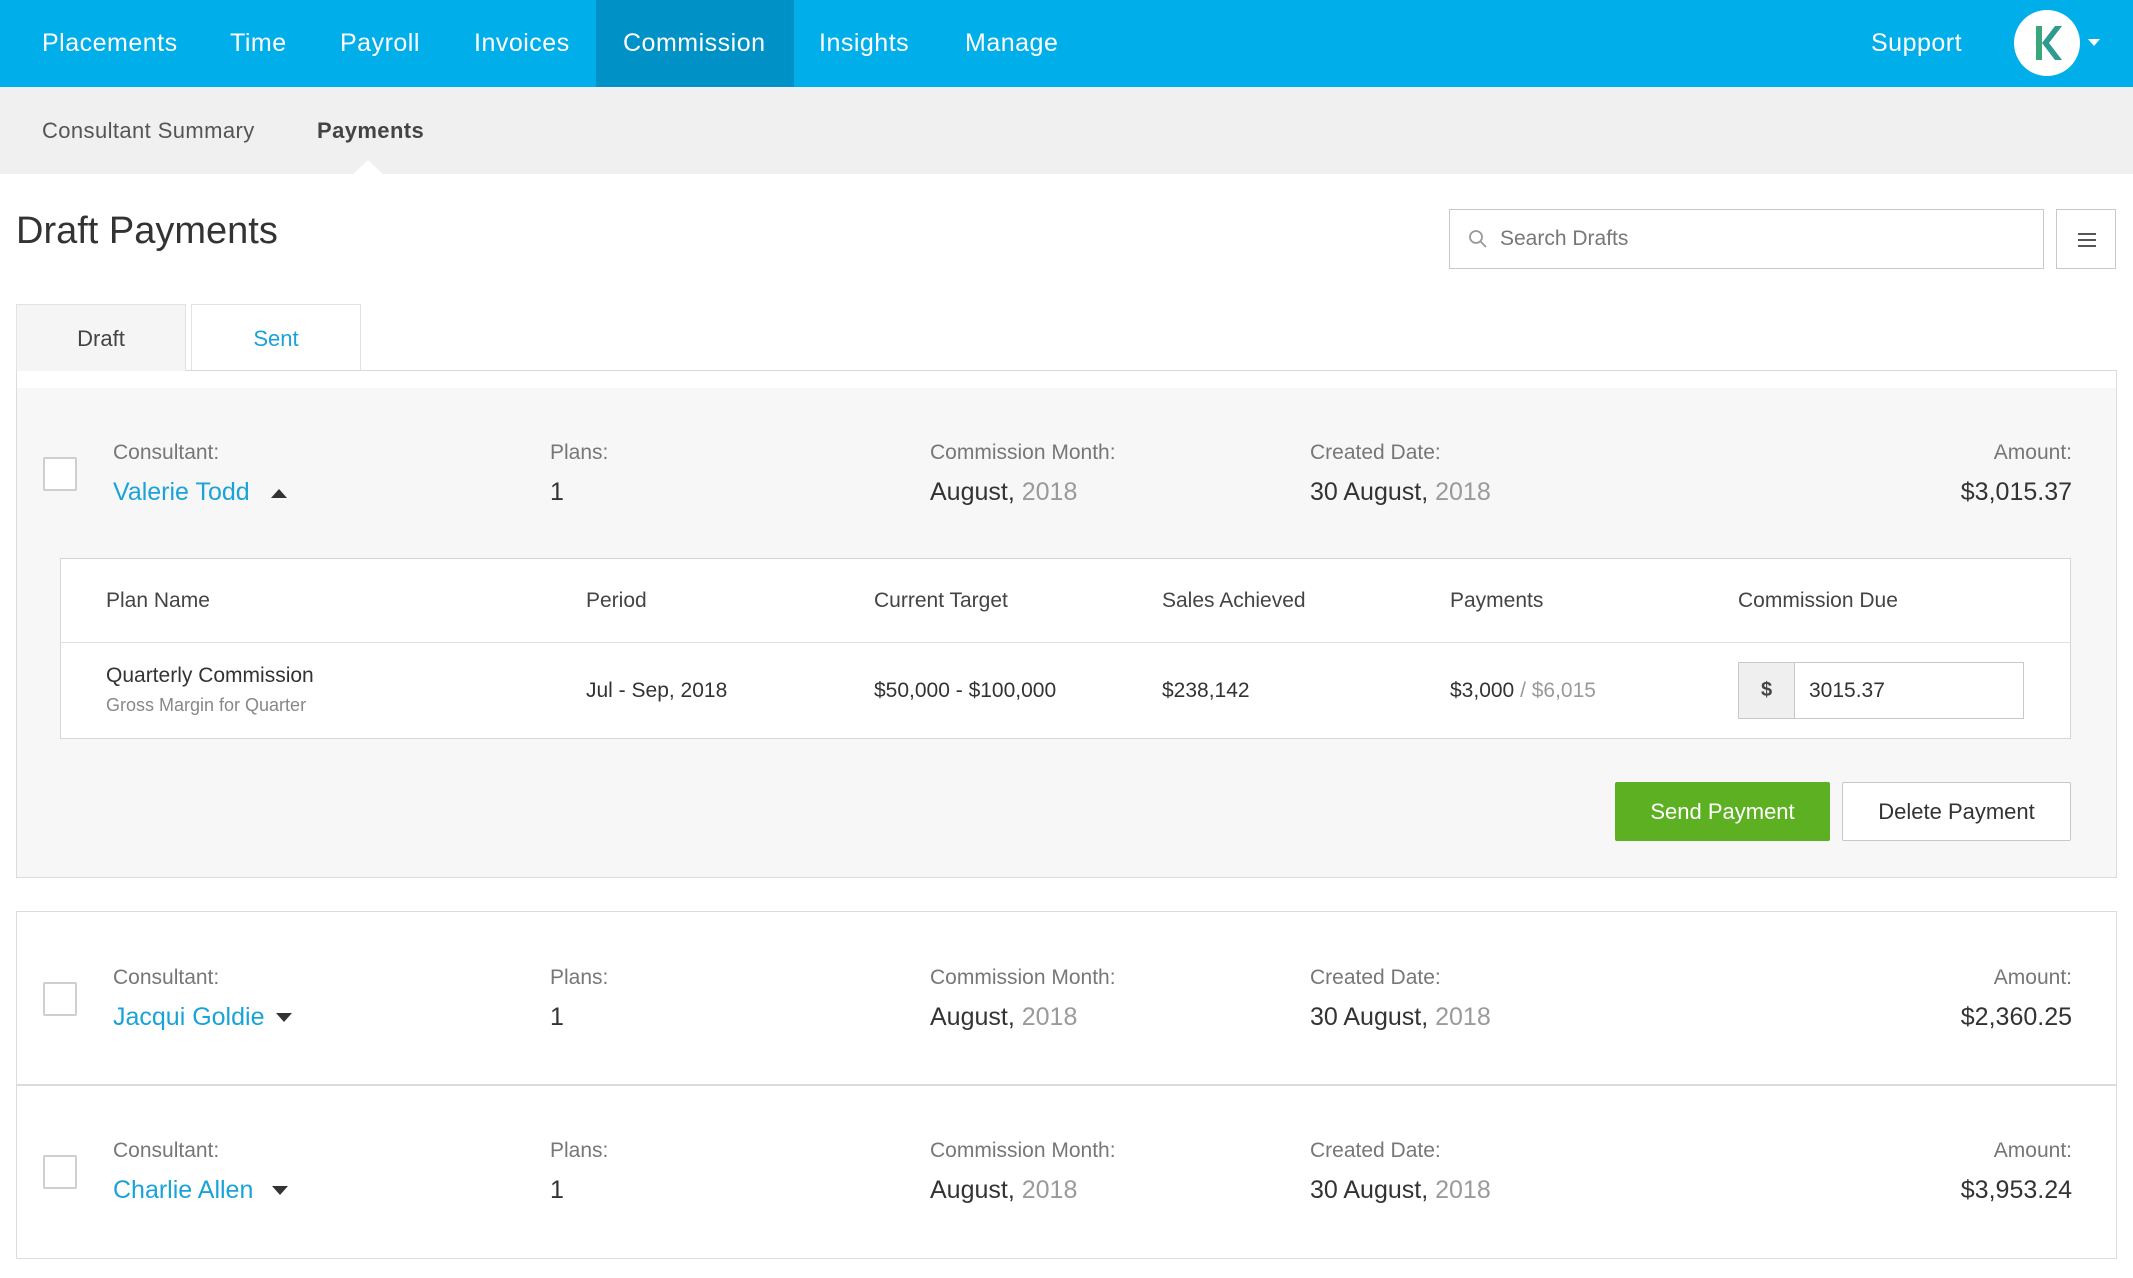  What do you see at coordinates (206, 705) in the screenshot?
I see `plan-subtitle: Gross Margin for Quarter` at bounding box center [206, 705].